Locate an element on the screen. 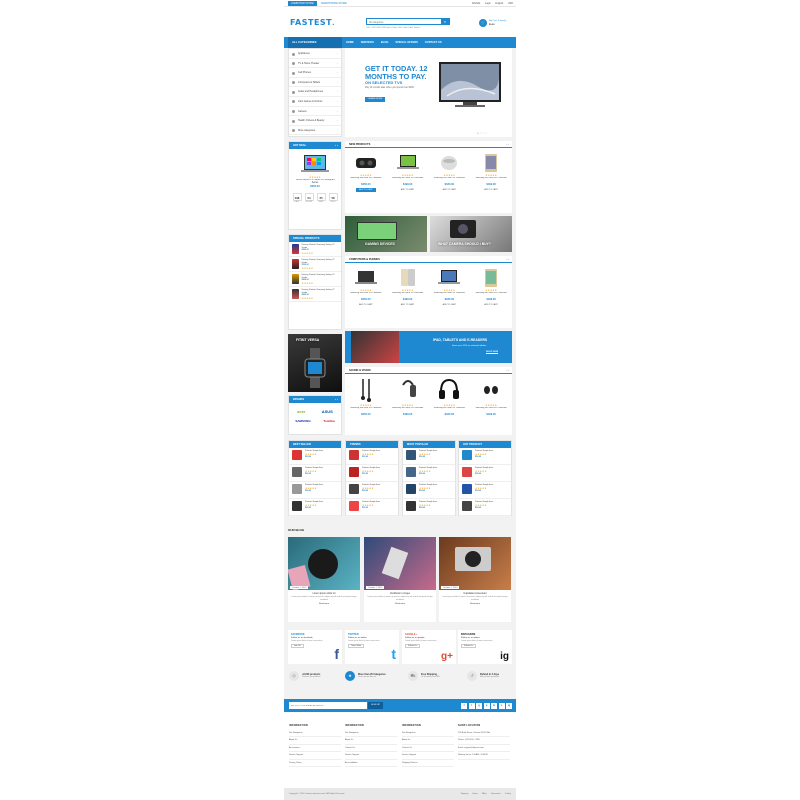 Image resolution: width=800 pixels, height=800 pixels. facebook-icon: f is located at coordinates (464, 705).